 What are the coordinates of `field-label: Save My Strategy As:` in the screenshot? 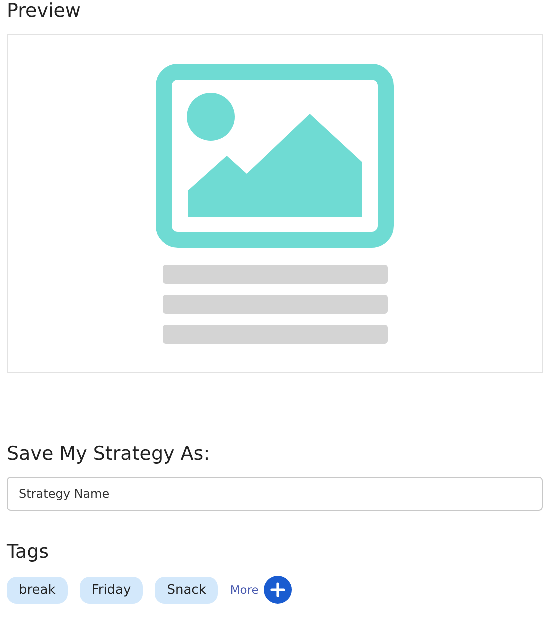 It's located at (109, 454).